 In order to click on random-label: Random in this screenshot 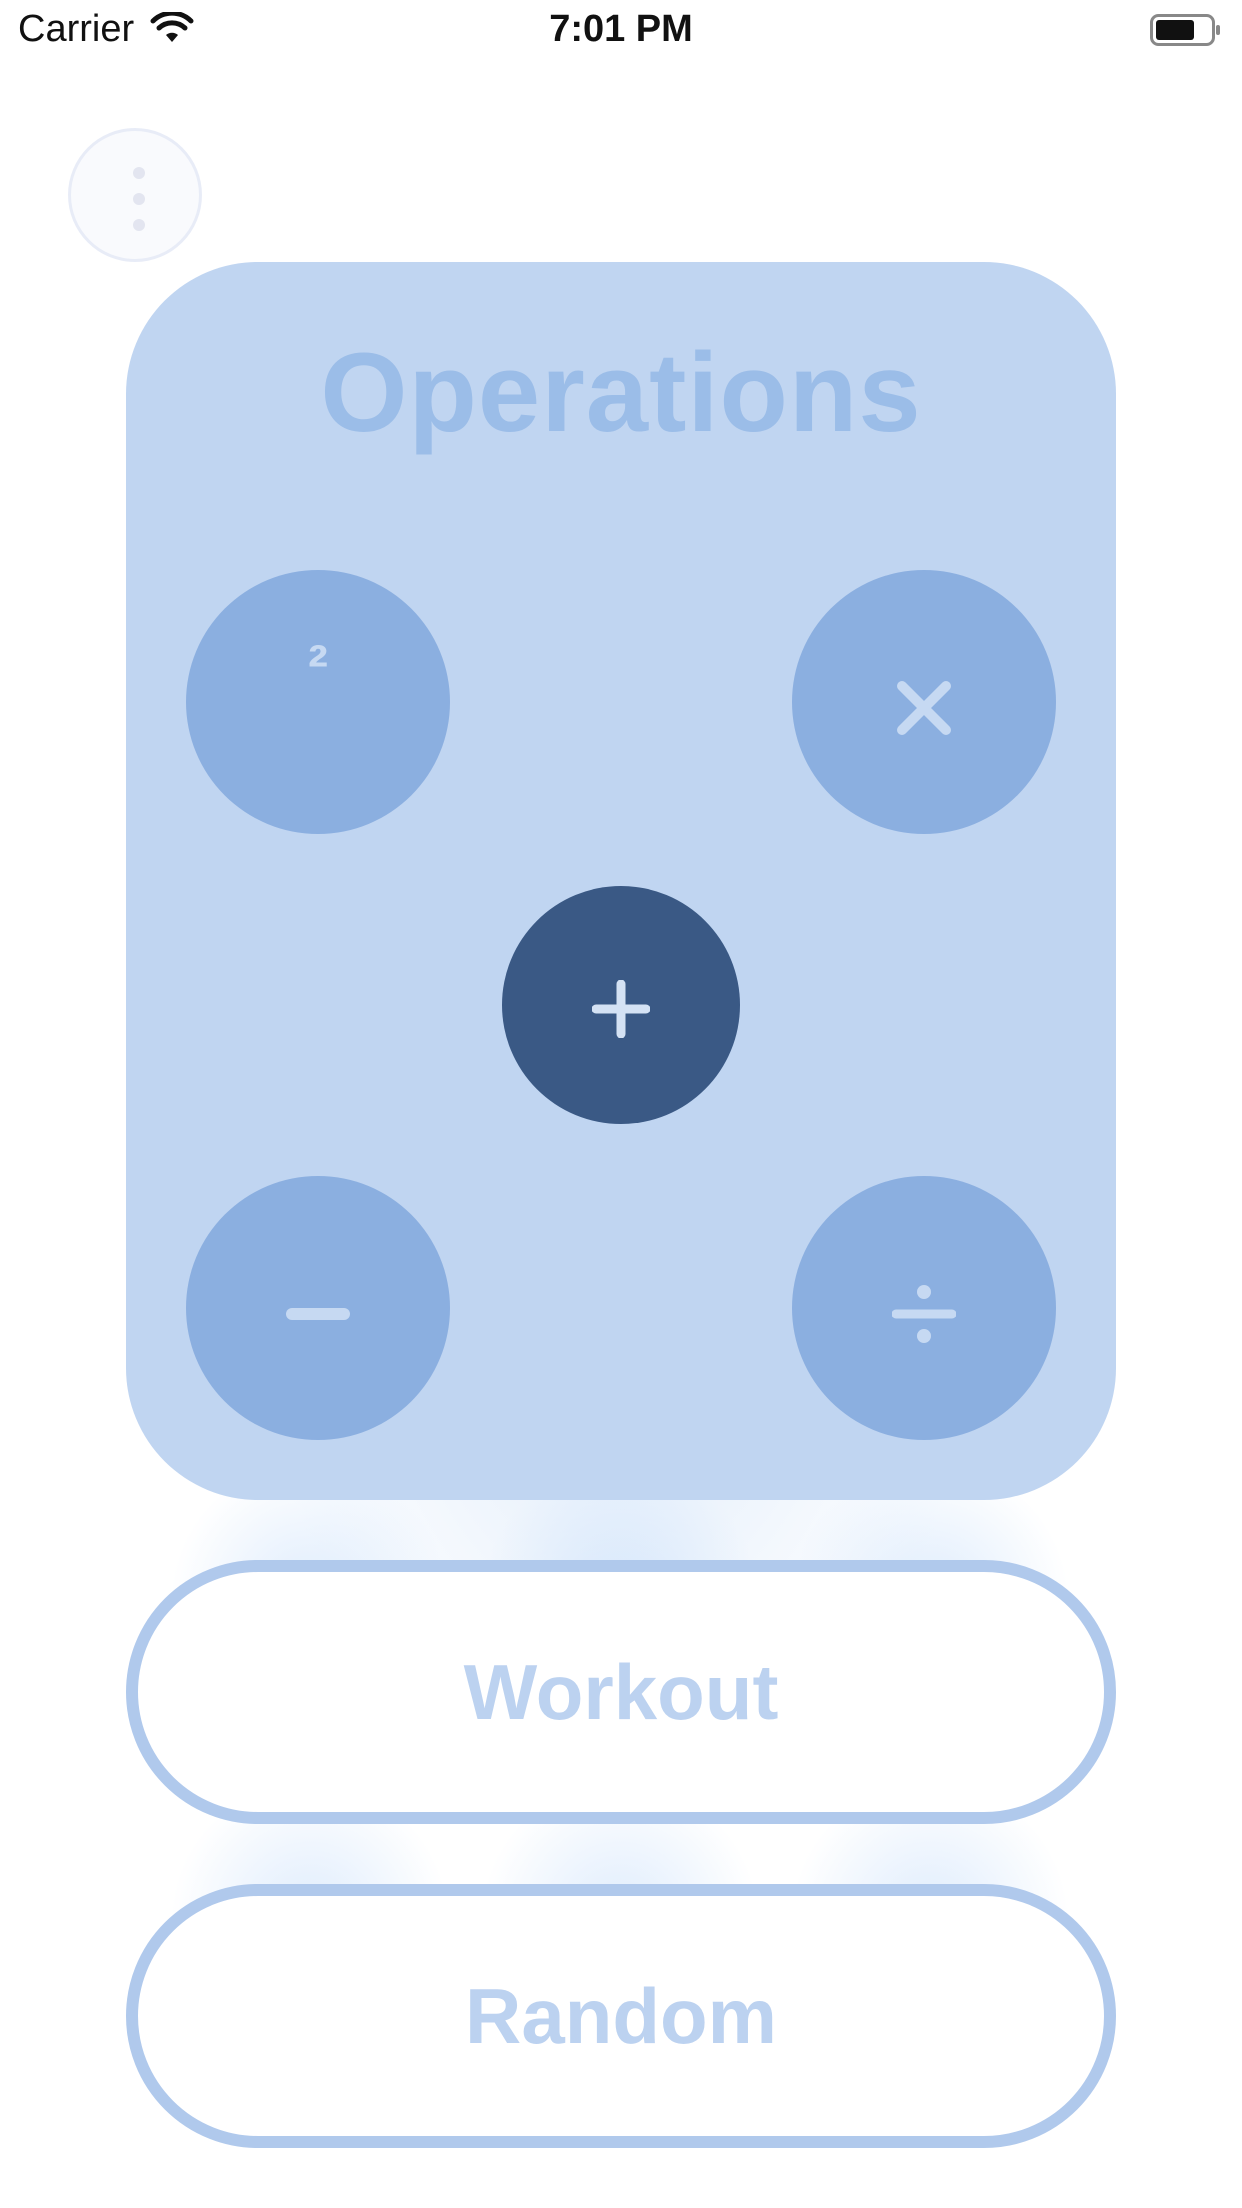, I will do `click(621, 2015)`.